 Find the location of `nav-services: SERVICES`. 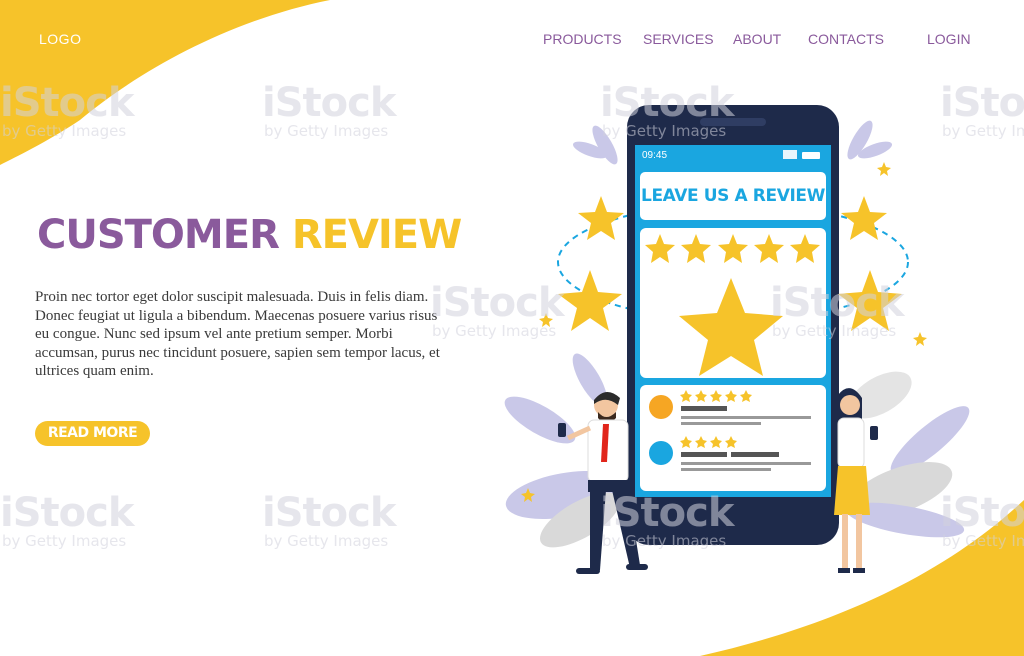

nav-services: SERVICES is located at coordinates (678, 39).